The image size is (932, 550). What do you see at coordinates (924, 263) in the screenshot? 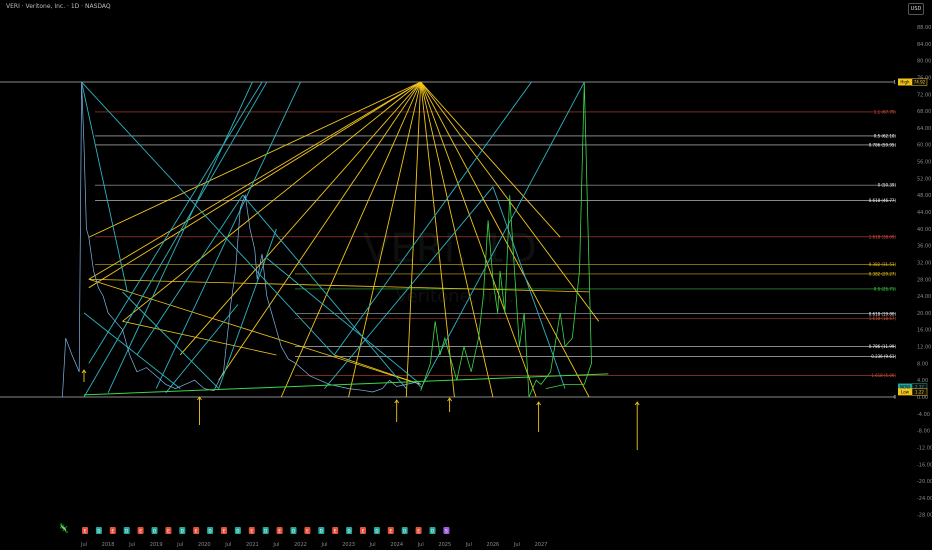
I see `y-tick-label: 32.00` at bounding box center [924, 263].